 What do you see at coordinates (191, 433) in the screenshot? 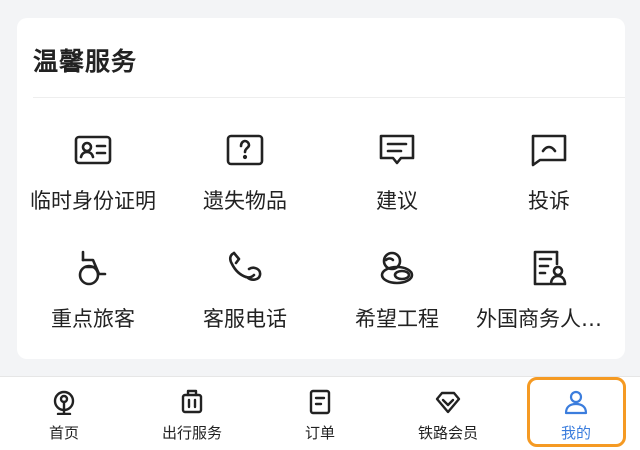
I see `tab-label: 出行服务` at bounding box center [191, 433].